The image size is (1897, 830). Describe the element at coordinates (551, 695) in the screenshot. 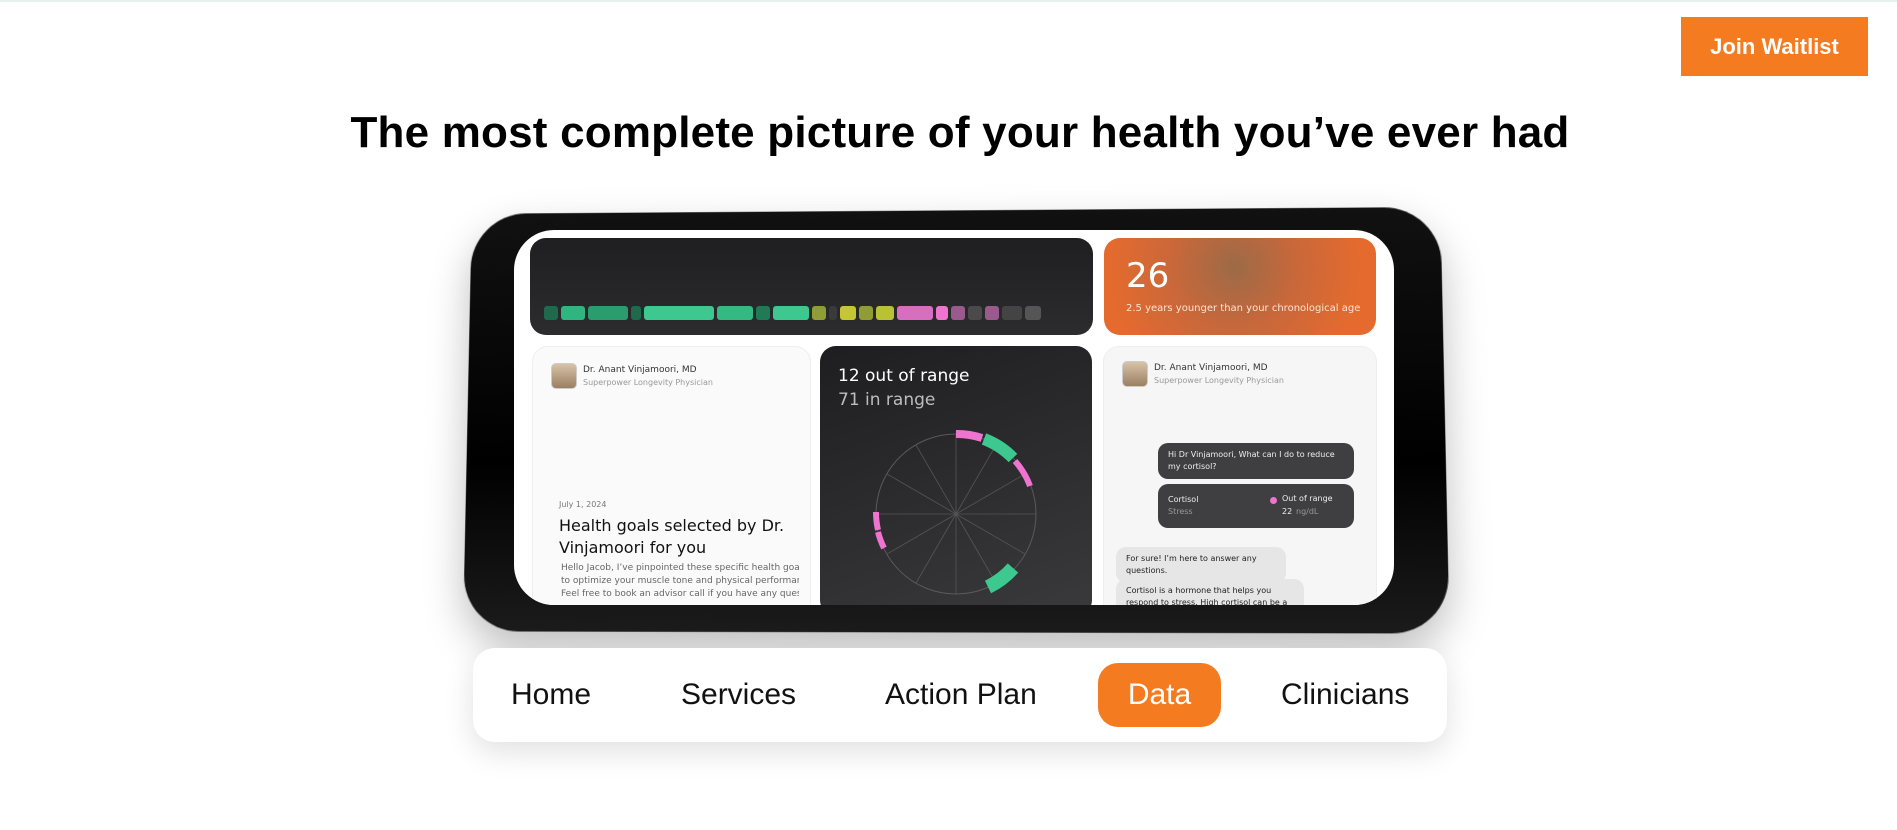

I see `nav-home: Home` at that location.